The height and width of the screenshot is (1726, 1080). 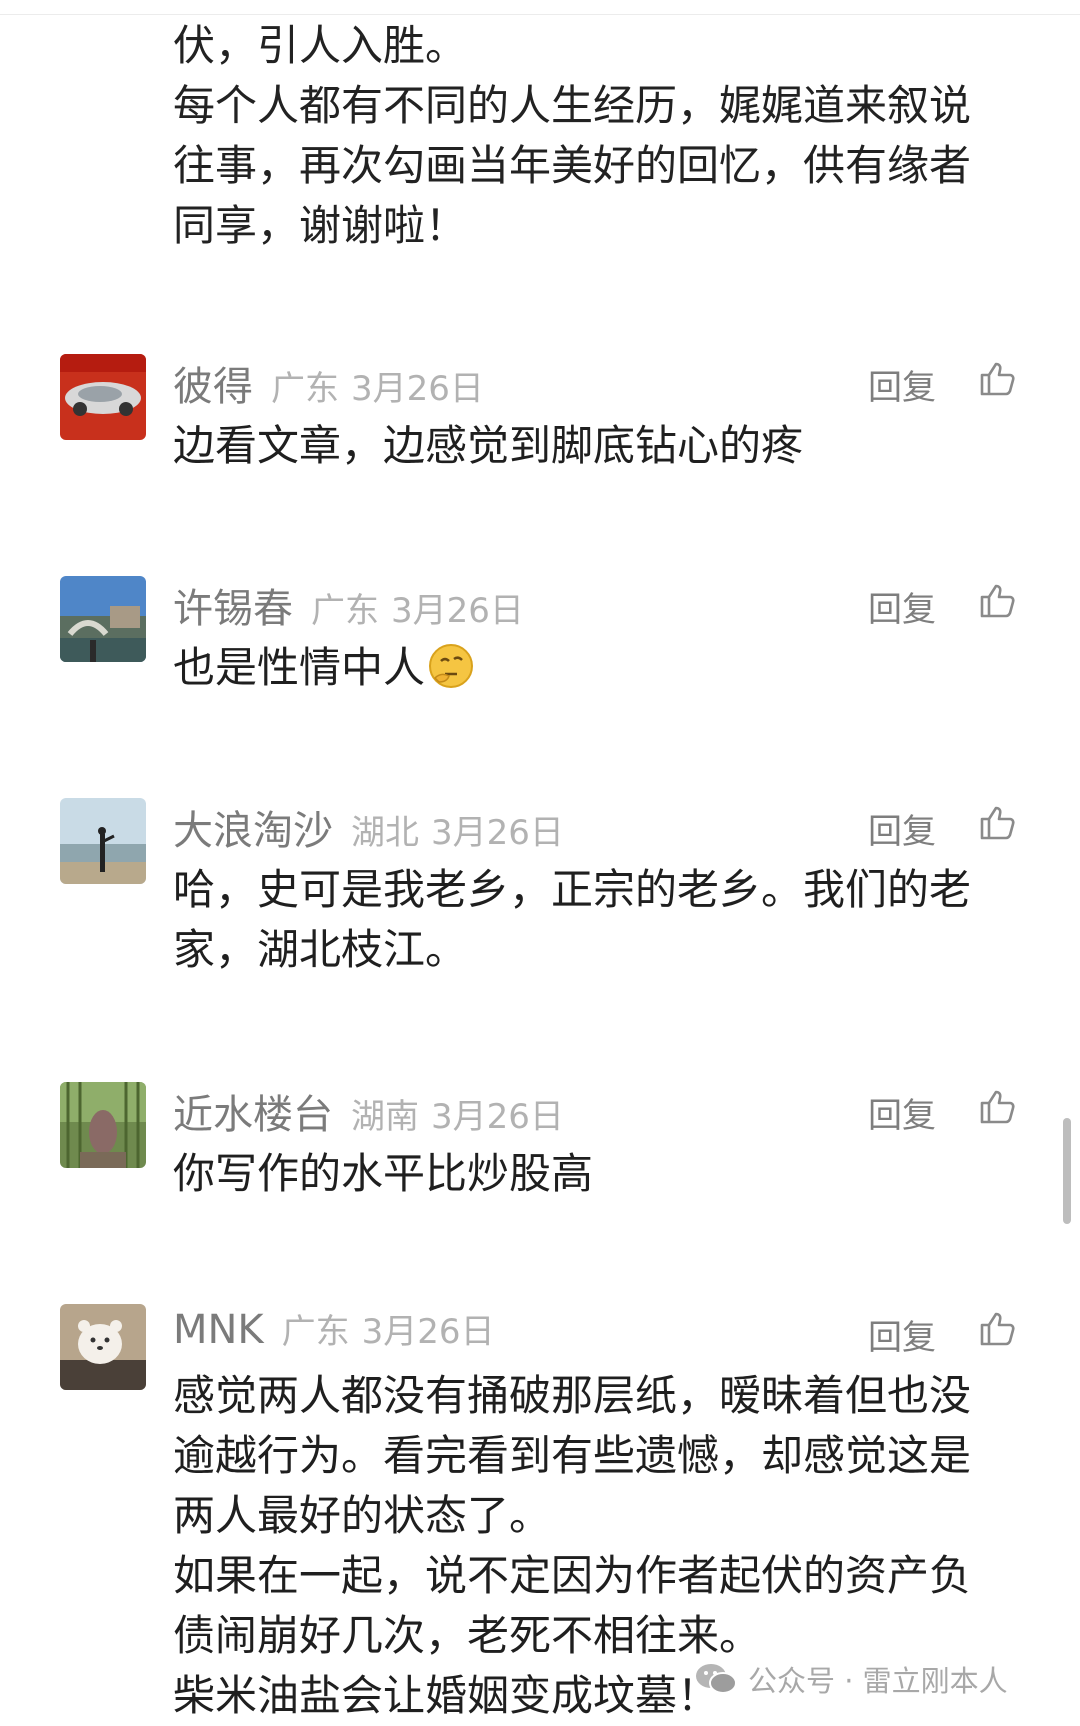 I want to click on comment-line: 两人最好的状态了。, so click(x=362, y=1515).